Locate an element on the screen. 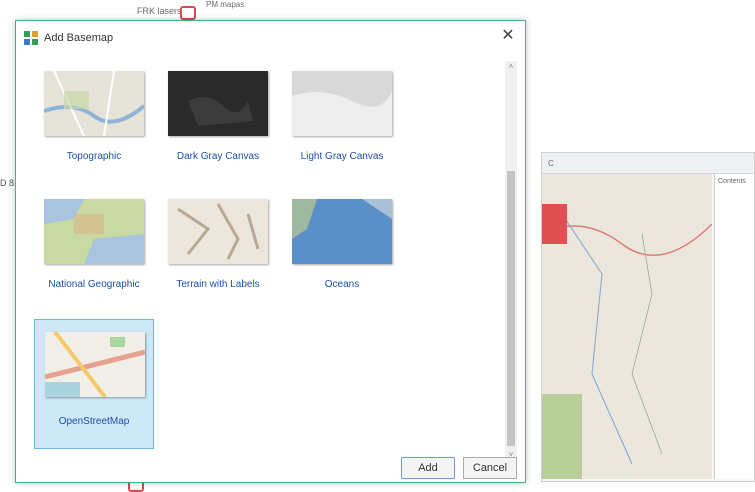 The image size is (755, 492). terrain-thumbnail is located at coordinates (218, 231).